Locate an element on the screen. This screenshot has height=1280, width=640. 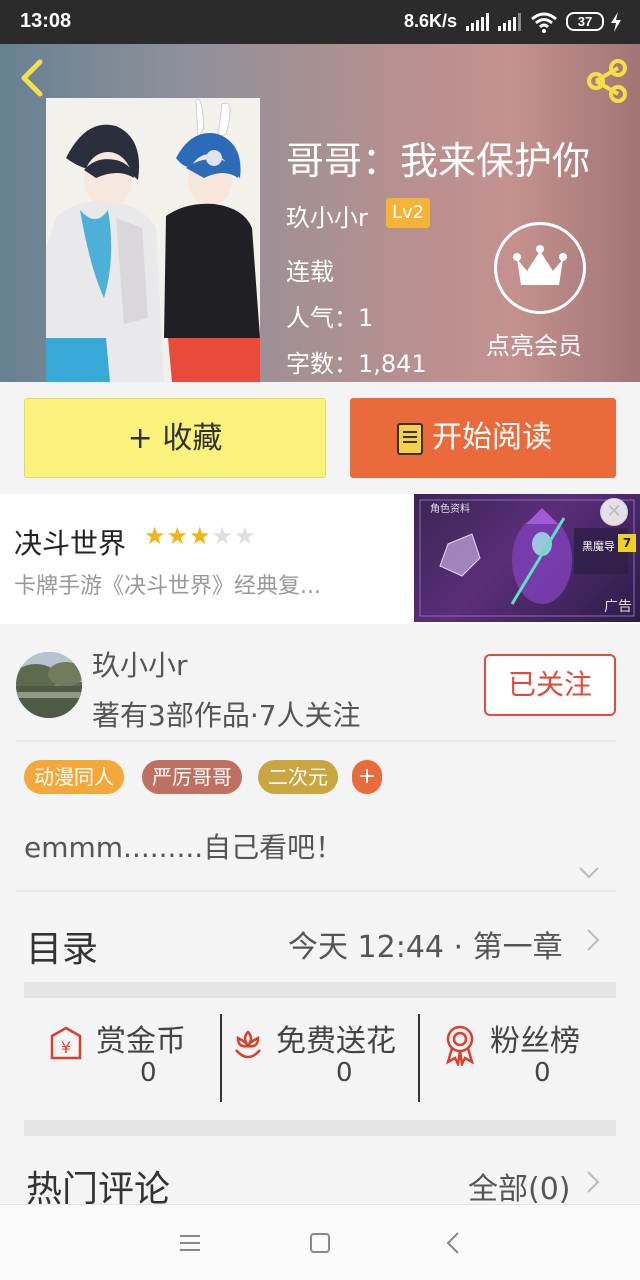
all-comments-link: 全部(0) is located at coordinates (519, 1186).